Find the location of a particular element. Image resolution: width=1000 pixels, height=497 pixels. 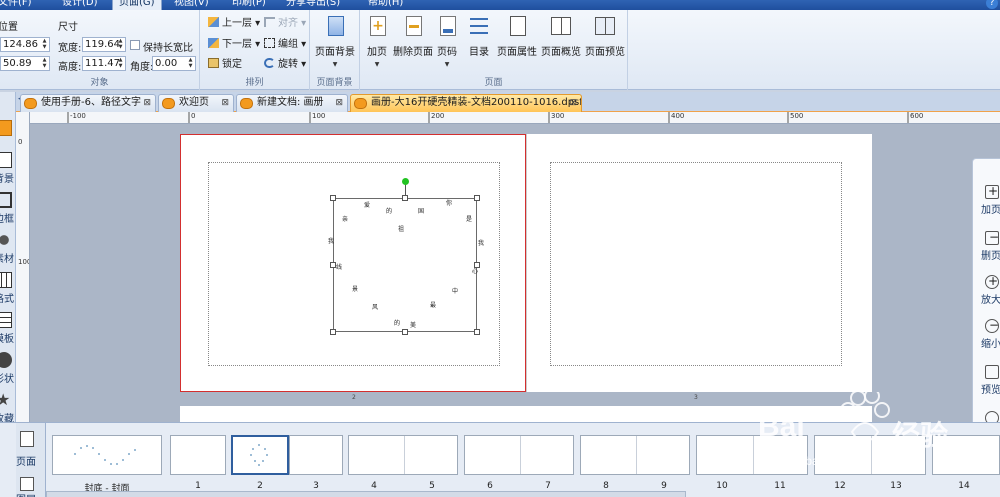

page-panel-icon is located at coordinates (27, 439).